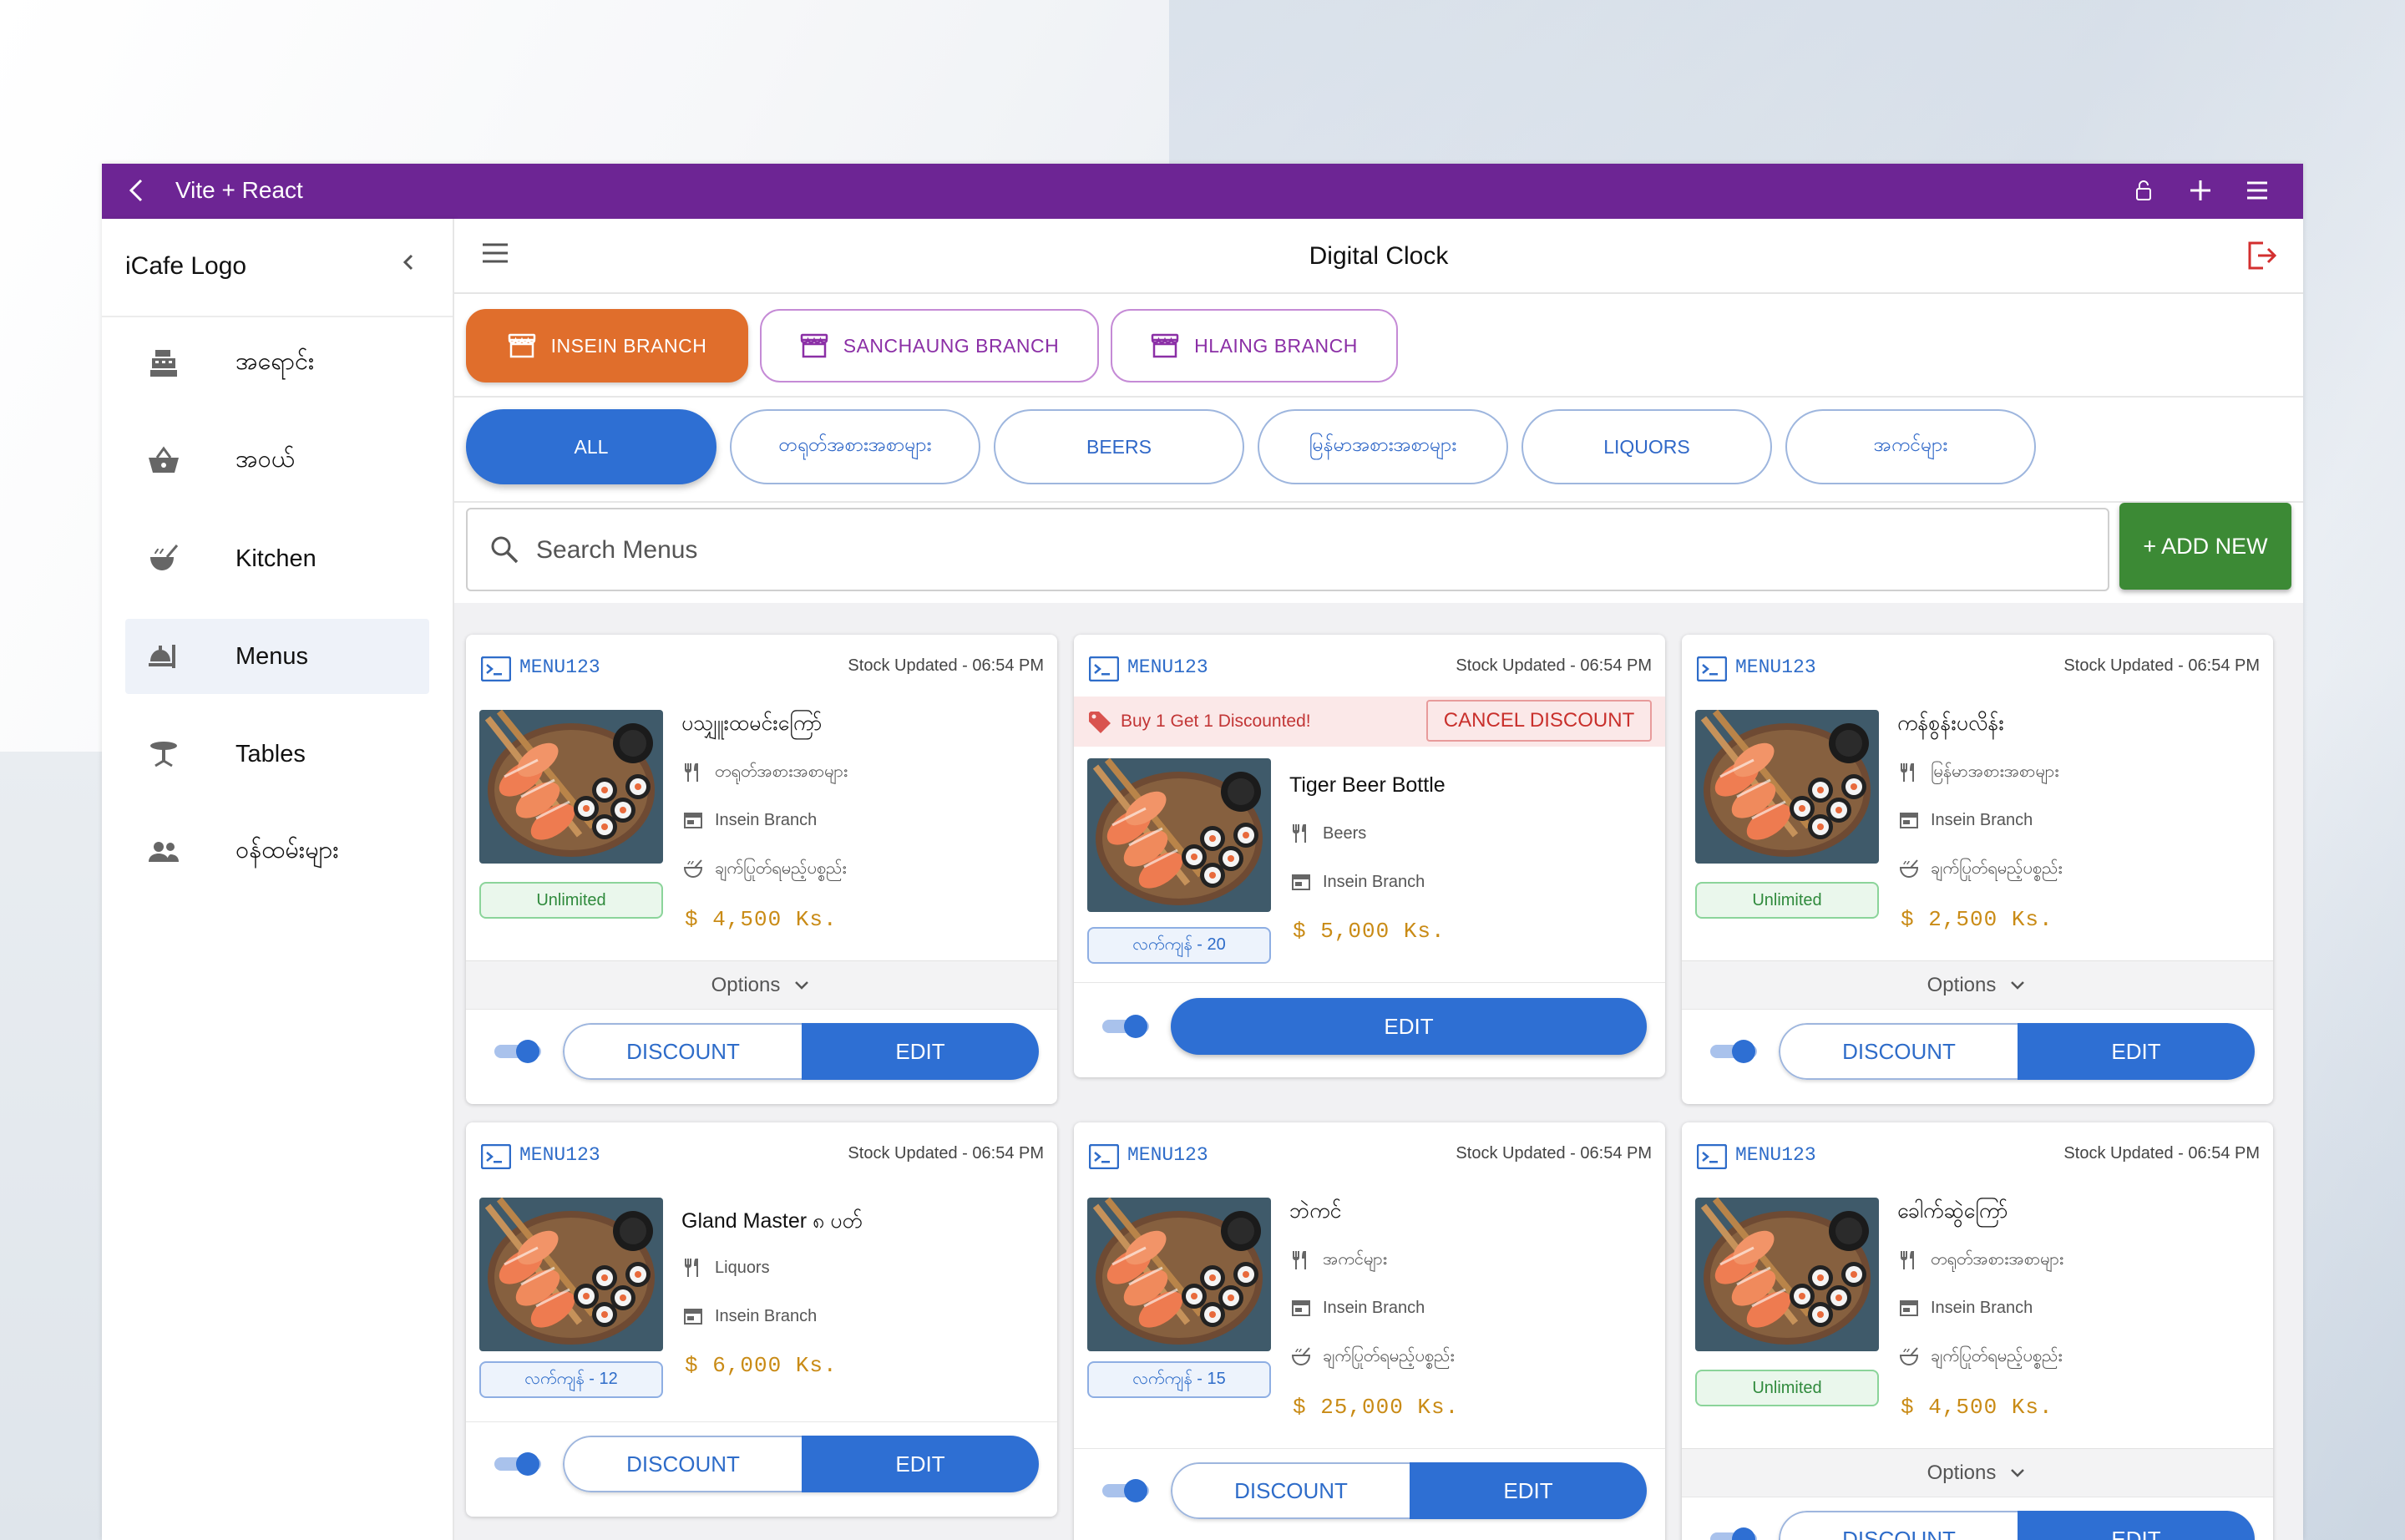 This screenshot has height=1540, width=2405. What do you see at coordinates (628, 345) in the screenshot?
I see `branch-label: INSEIN BRANCH` at bounding box center [628, 345].